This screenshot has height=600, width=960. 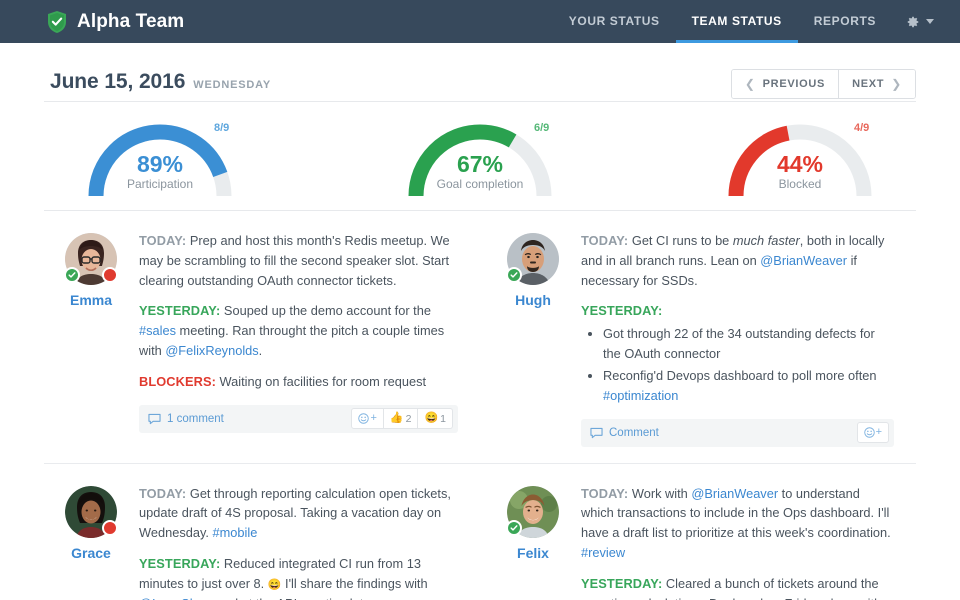 I want to click on date-pager: ❮ PREVIOUS NEXT ❯, so click(x=823, y=84).